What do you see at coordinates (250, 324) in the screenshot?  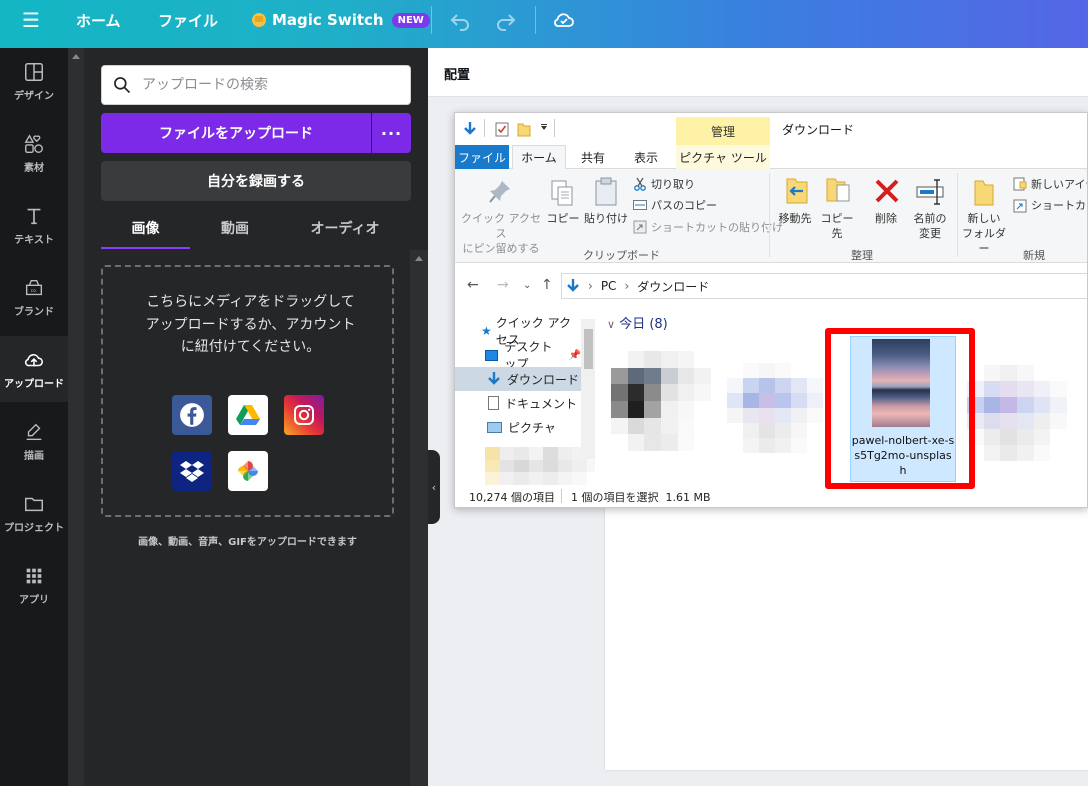 I see `drop-zone-text: こちらにメディアをドラッグしてアップロードするか、アカウントに紐付けてください。` at bounding box center [250, 324].